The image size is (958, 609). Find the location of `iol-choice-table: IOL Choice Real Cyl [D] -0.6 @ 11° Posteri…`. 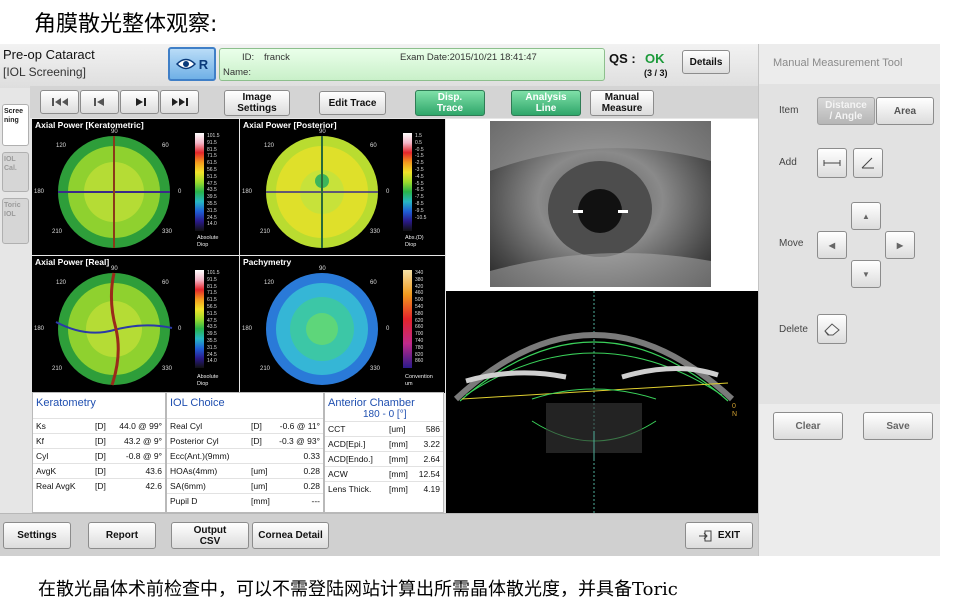

iol-choice-table: IOL Choice Real Cyl [D] -0.6 @ 11° Posteri… is located at coordinates (245, 452).